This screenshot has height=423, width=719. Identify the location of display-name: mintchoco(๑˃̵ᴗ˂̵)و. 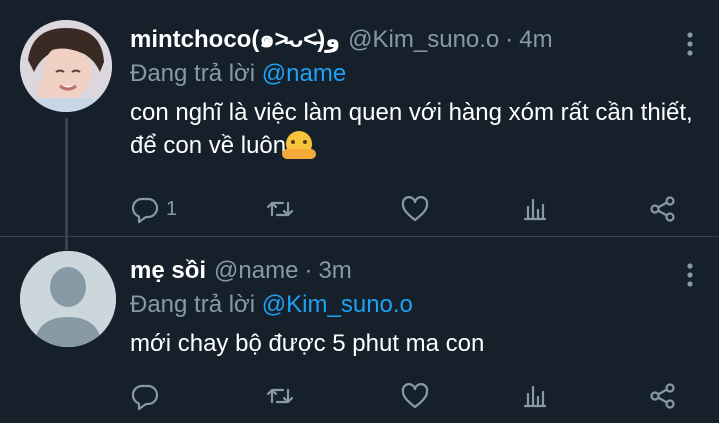
(235, 40).